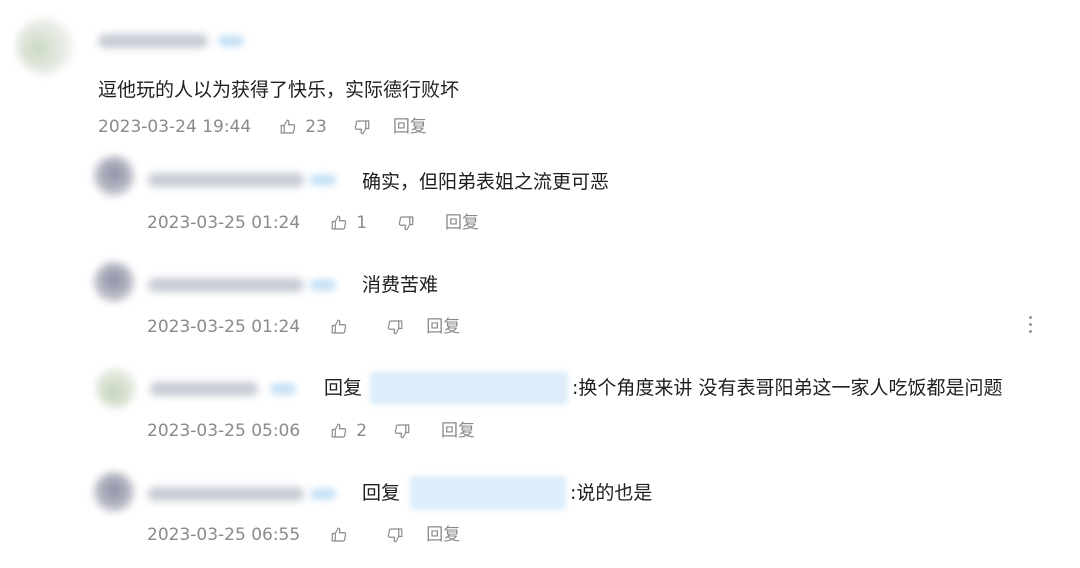 The height and width of the screenshot is (568, 1080). Describe the element at coordinates (153, 41) in the screenshot. I see `comment-username` at that location.